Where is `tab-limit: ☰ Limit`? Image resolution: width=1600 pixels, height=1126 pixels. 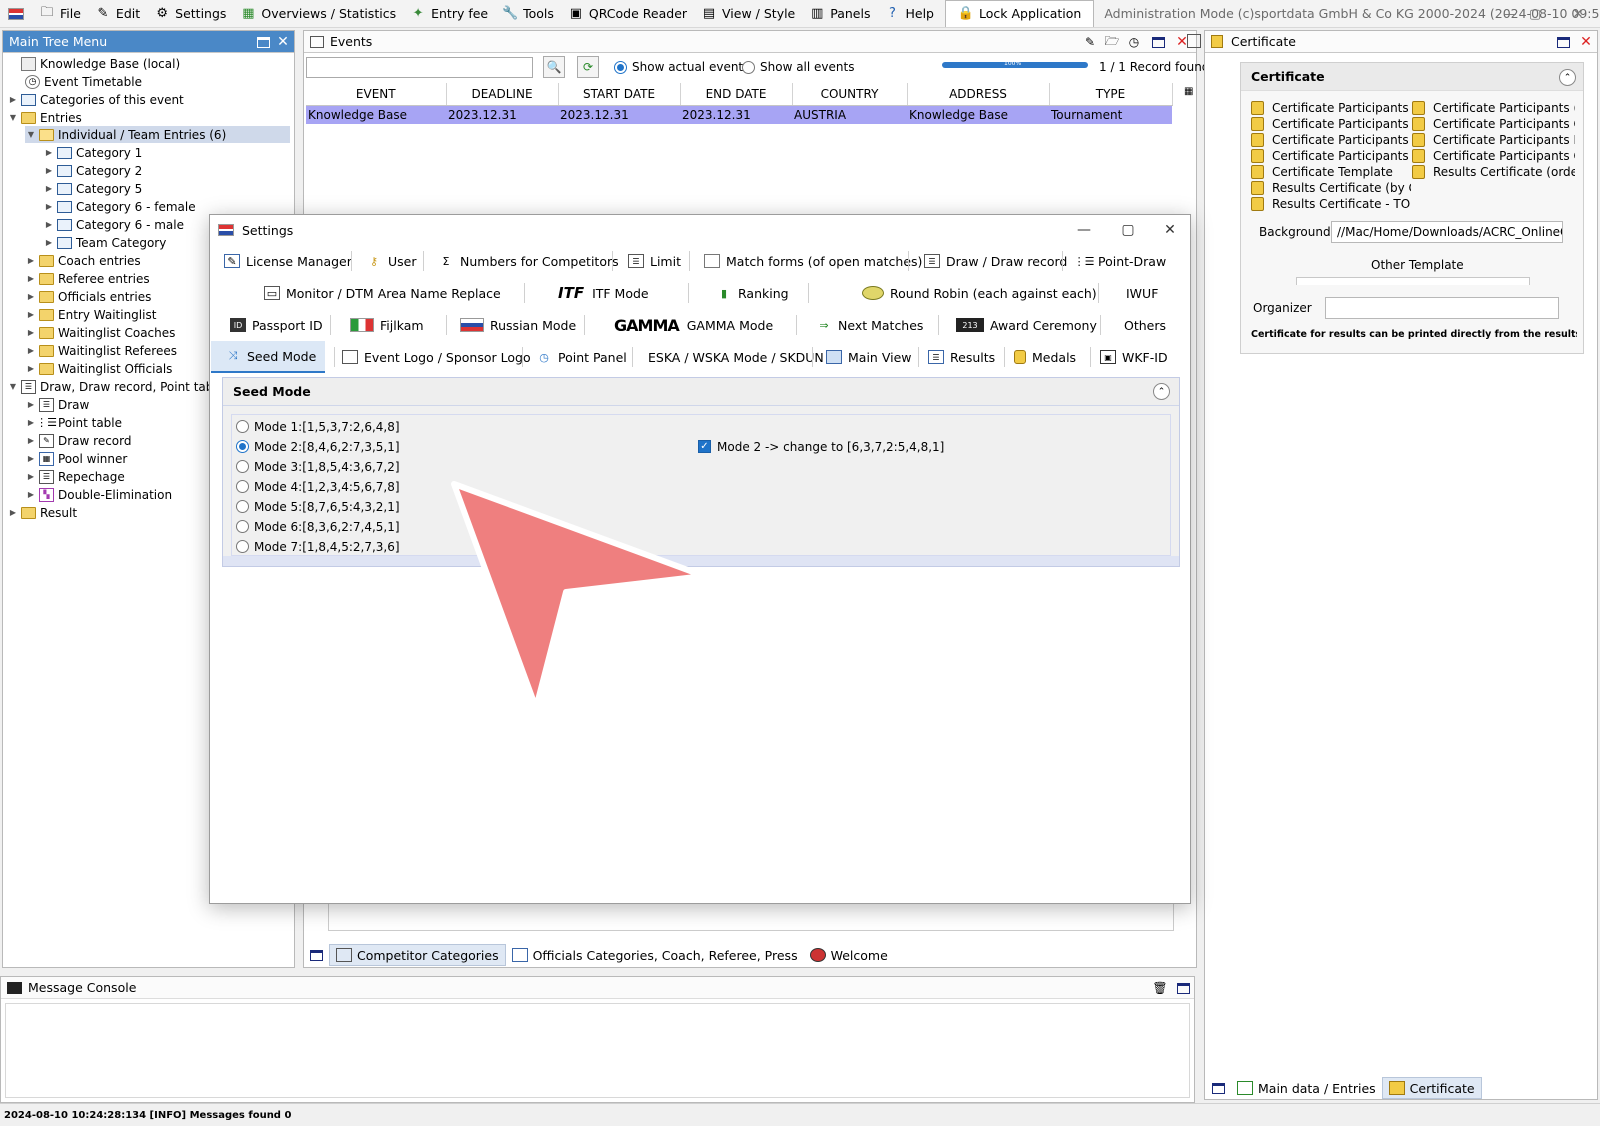 tab-limit: ☰ Limit is located at coordinates (654, 261).